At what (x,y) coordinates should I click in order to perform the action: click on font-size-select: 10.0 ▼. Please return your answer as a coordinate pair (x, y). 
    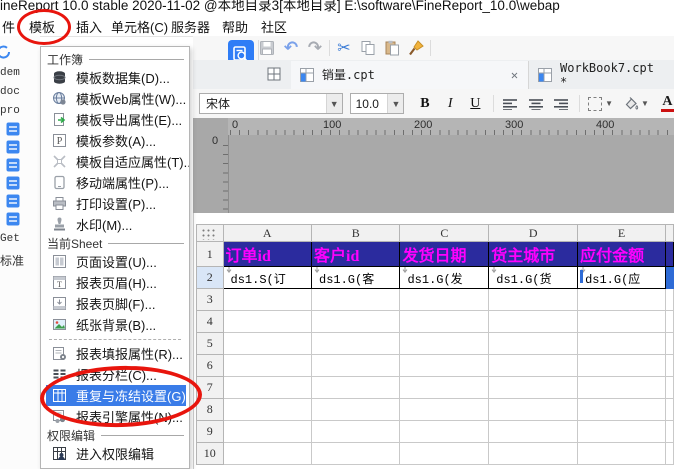
    Looking at the image, I should click on (377, 103).